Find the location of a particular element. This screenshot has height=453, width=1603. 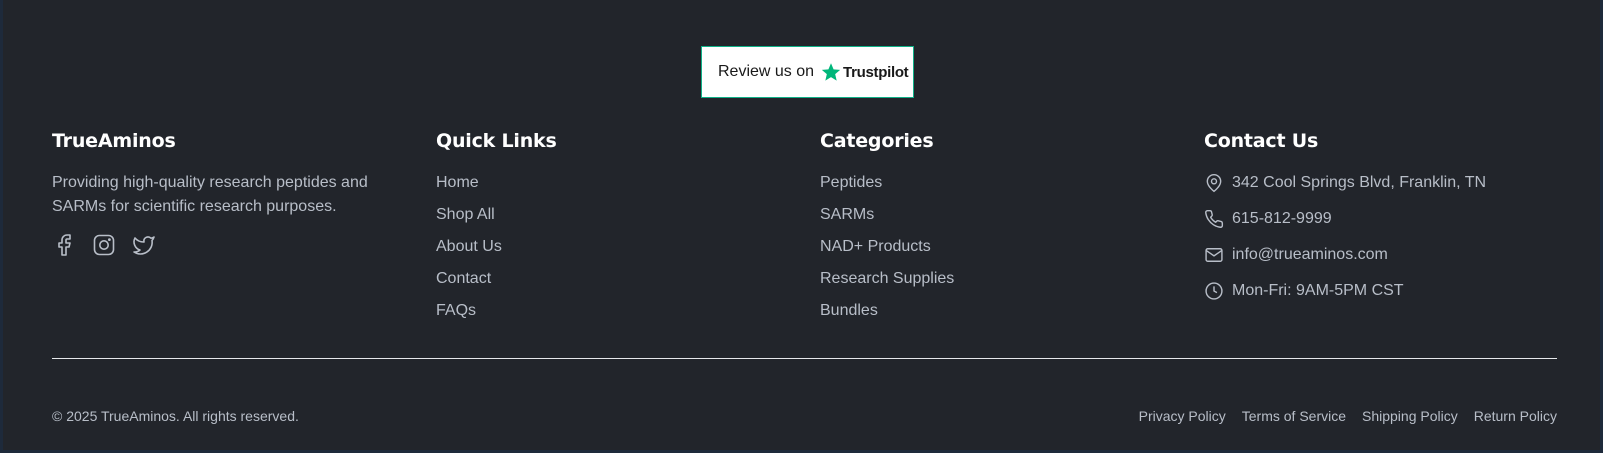

facebook-icon is located at coordinates (64, 245).